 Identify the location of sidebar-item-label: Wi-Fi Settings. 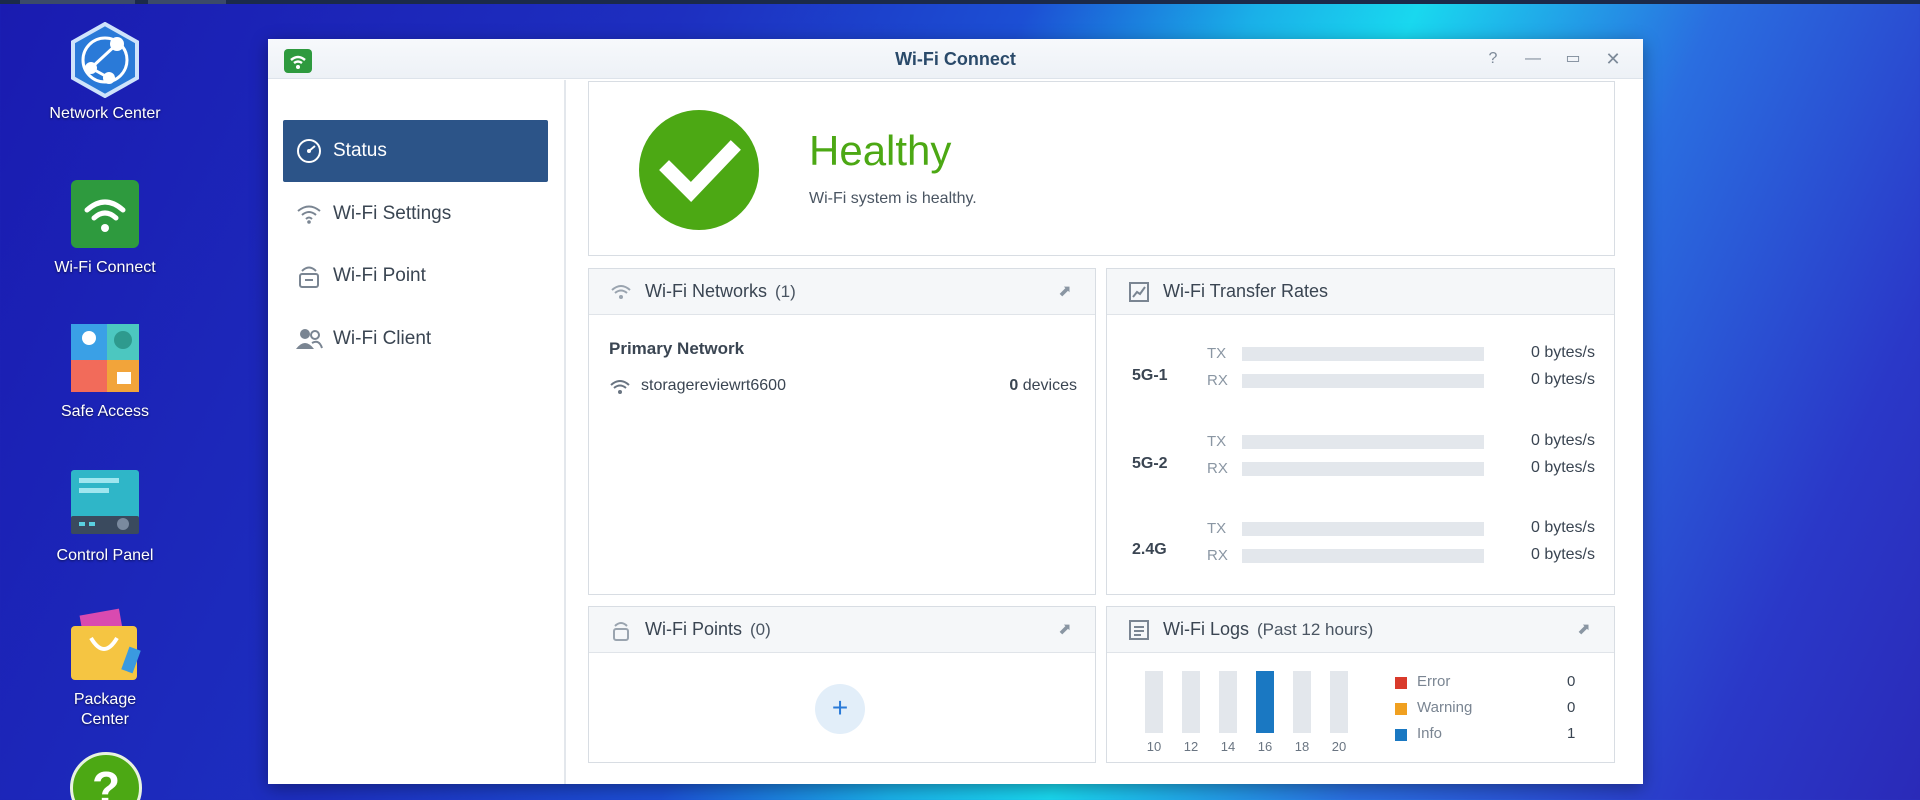
(392, 213).